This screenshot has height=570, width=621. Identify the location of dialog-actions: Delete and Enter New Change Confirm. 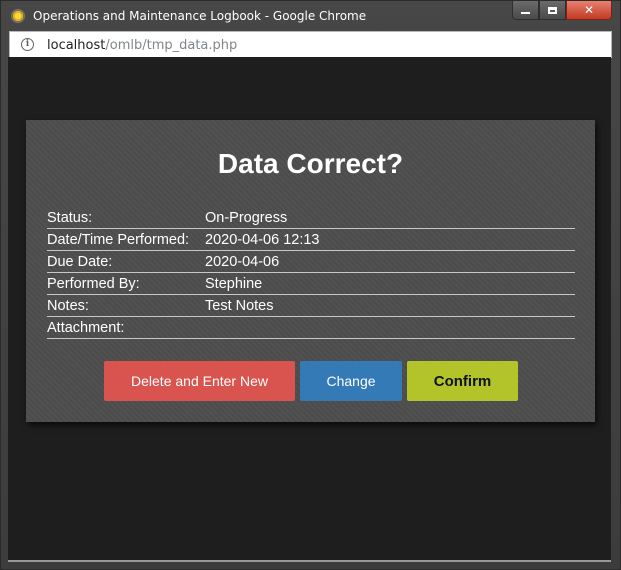
(313, 381).